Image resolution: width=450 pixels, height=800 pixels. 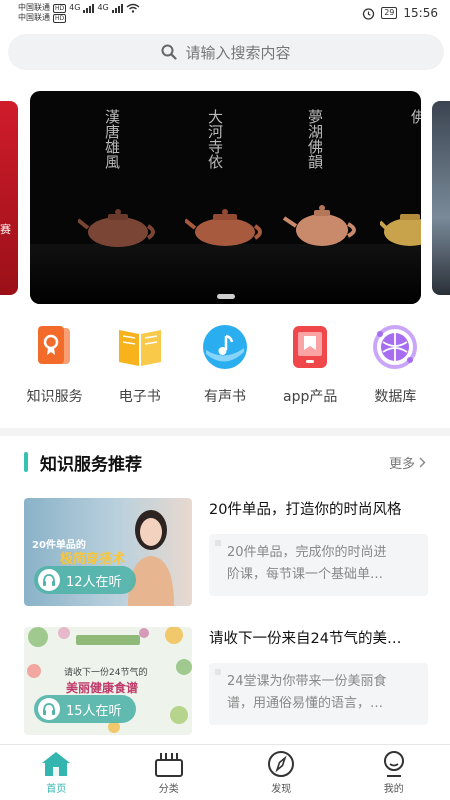 I want to click on tab-category: 分类, so click(x=169, y=772).